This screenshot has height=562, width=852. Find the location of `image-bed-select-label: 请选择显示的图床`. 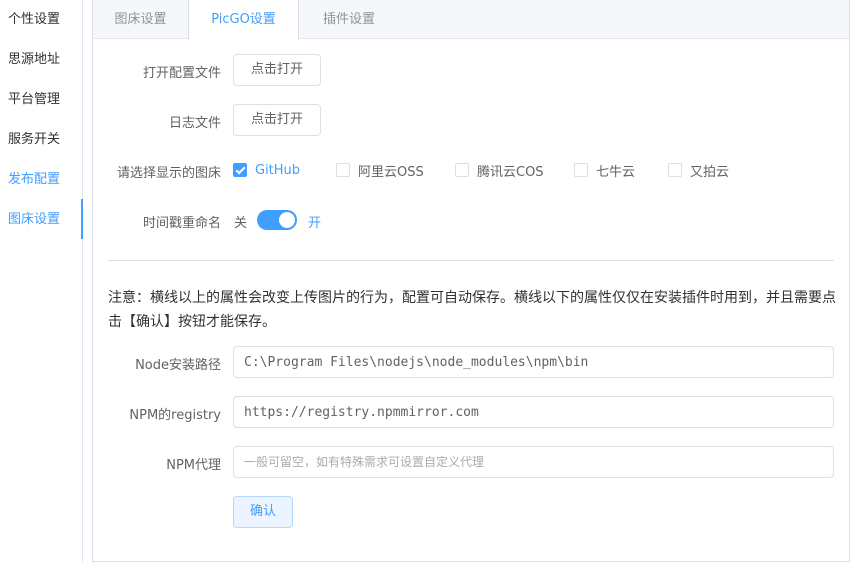

image-bed-select-label: 请选择显示的图床 is located at coordinates (168, 173).